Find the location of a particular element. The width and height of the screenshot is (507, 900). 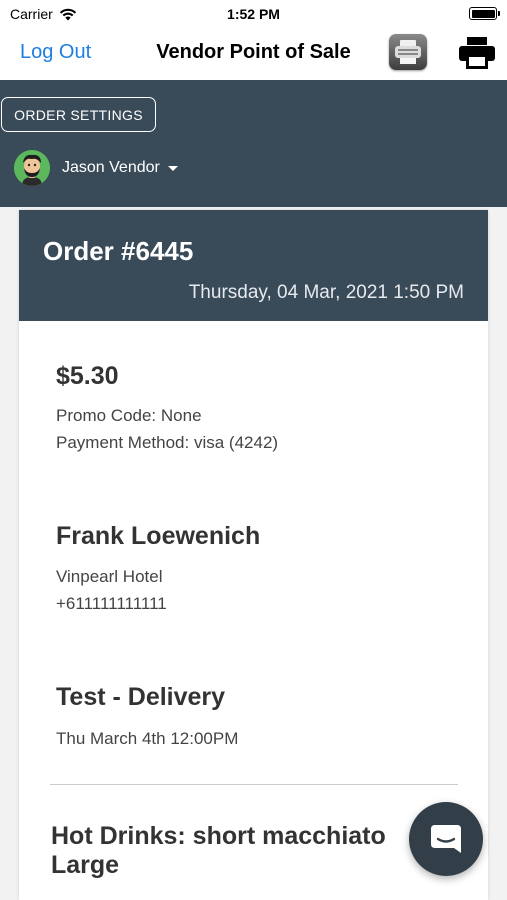

delivery-time: Thu March 4th 12:00PM is located at coordinates (147, 738).